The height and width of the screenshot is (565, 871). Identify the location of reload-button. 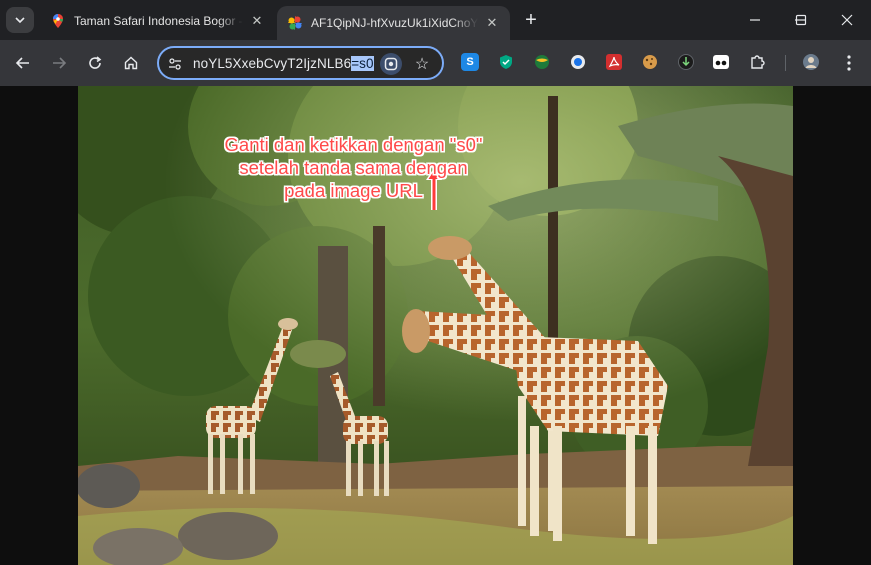
(95, 63).